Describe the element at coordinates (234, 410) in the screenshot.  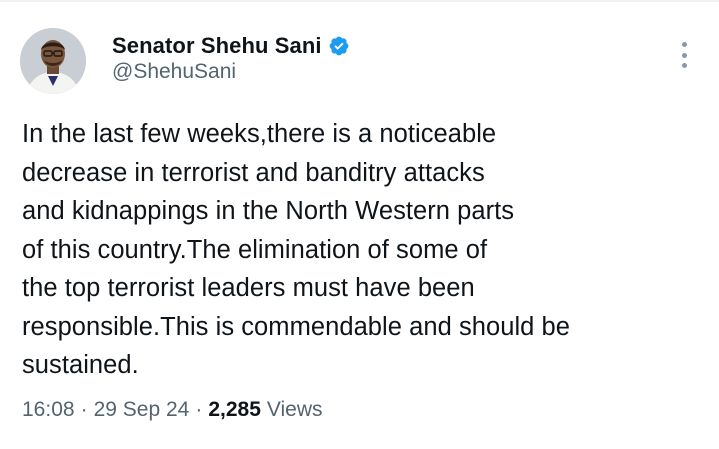
I see `views-count: 2,285` at that location.